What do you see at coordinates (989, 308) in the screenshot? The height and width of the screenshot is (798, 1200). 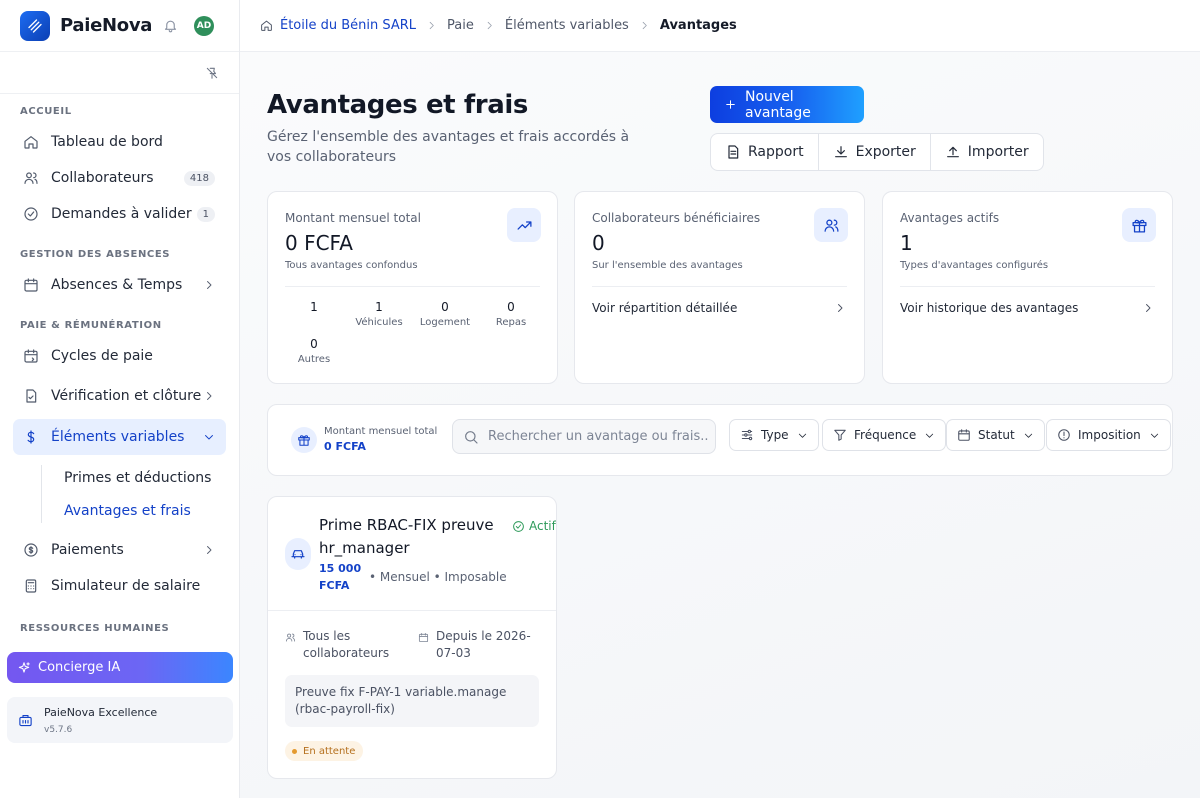 I see `history-link: Voir historique des avantages` at bounding box center [989, 308].